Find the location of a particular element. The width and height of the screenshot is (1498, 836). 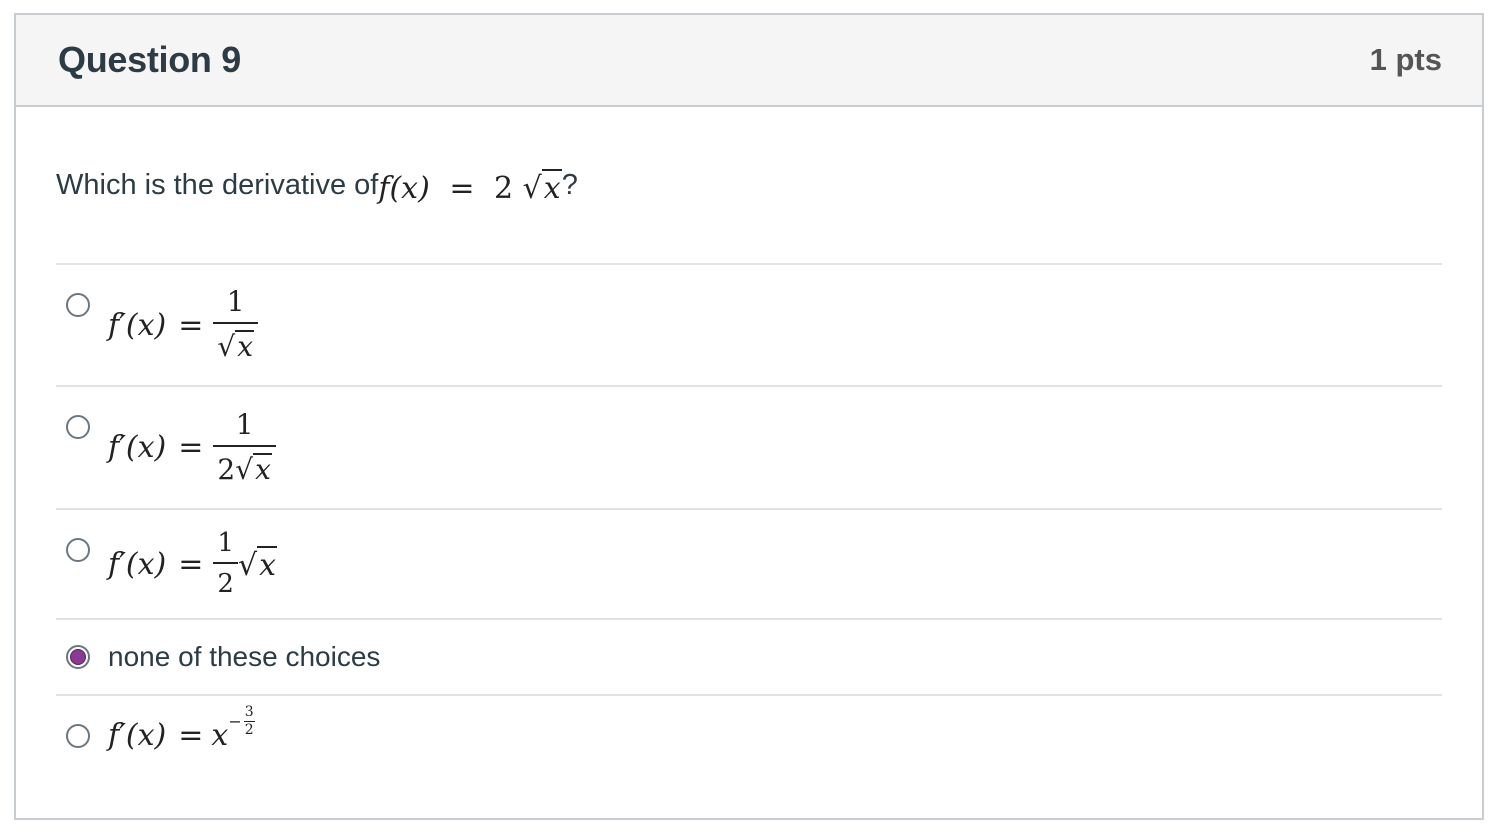

answer-radio-4-selected is located at coordinates (78, 657).